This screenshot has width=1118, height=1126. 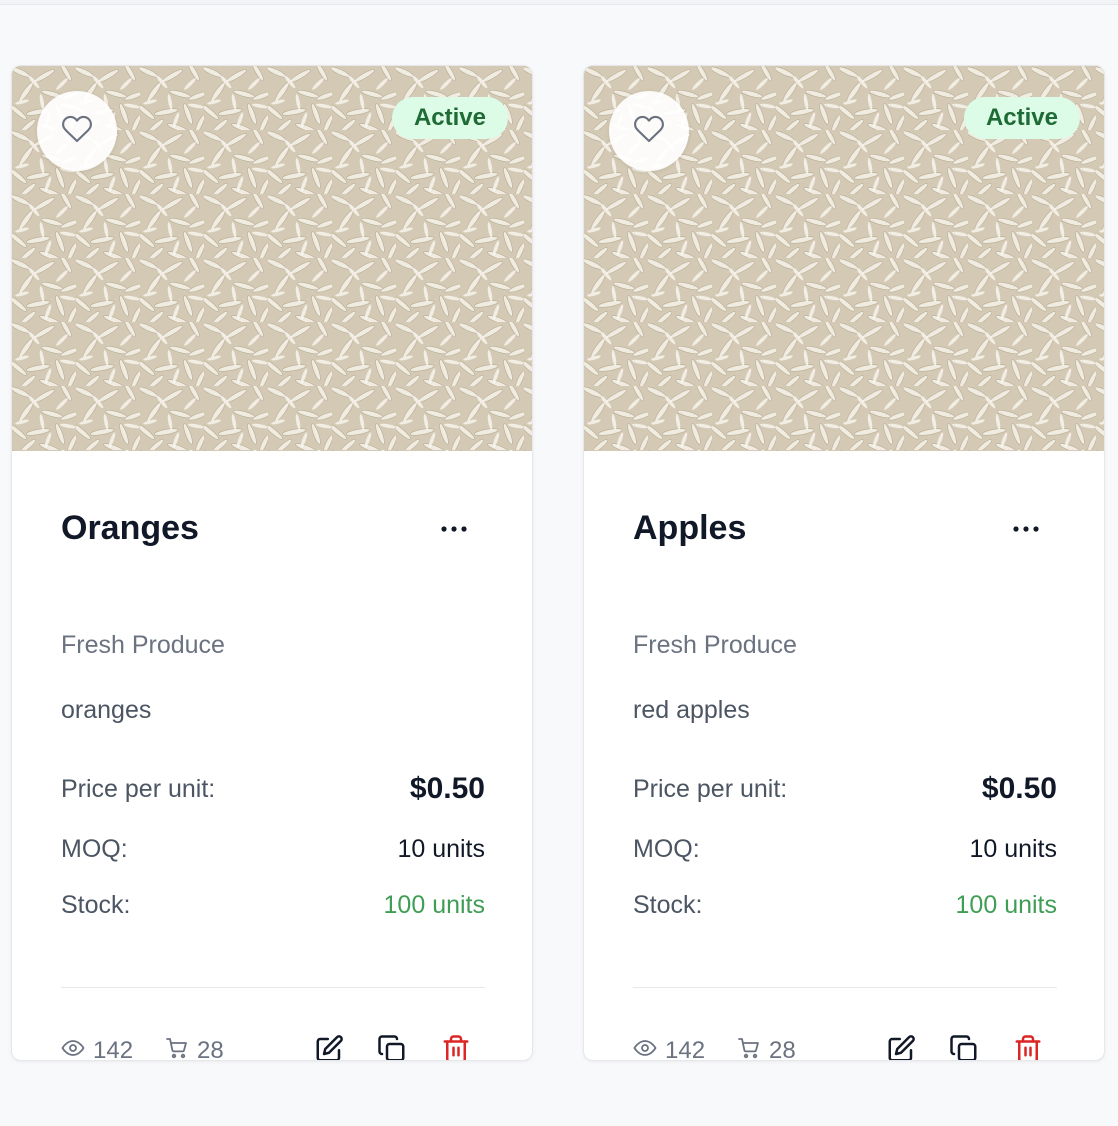 What do you see at coordinates (106, 710) in the screenshot?
I see `product-description: oranges` at bounding box center [106, 710].